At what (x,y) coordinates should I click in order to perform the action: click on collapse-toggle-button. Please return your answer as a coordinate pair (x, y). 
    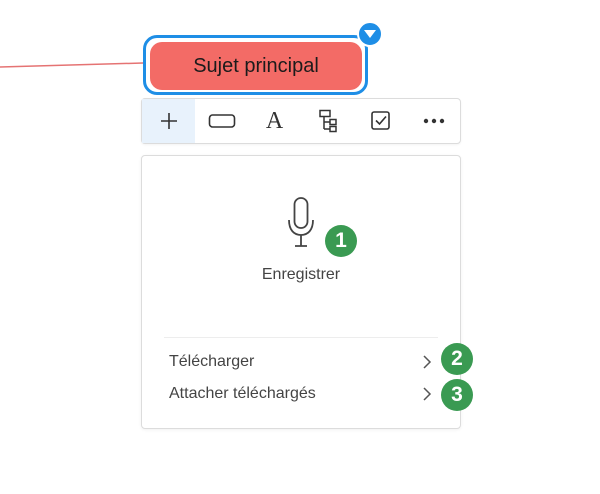
    Looking at the image, I should click on (370, 34).